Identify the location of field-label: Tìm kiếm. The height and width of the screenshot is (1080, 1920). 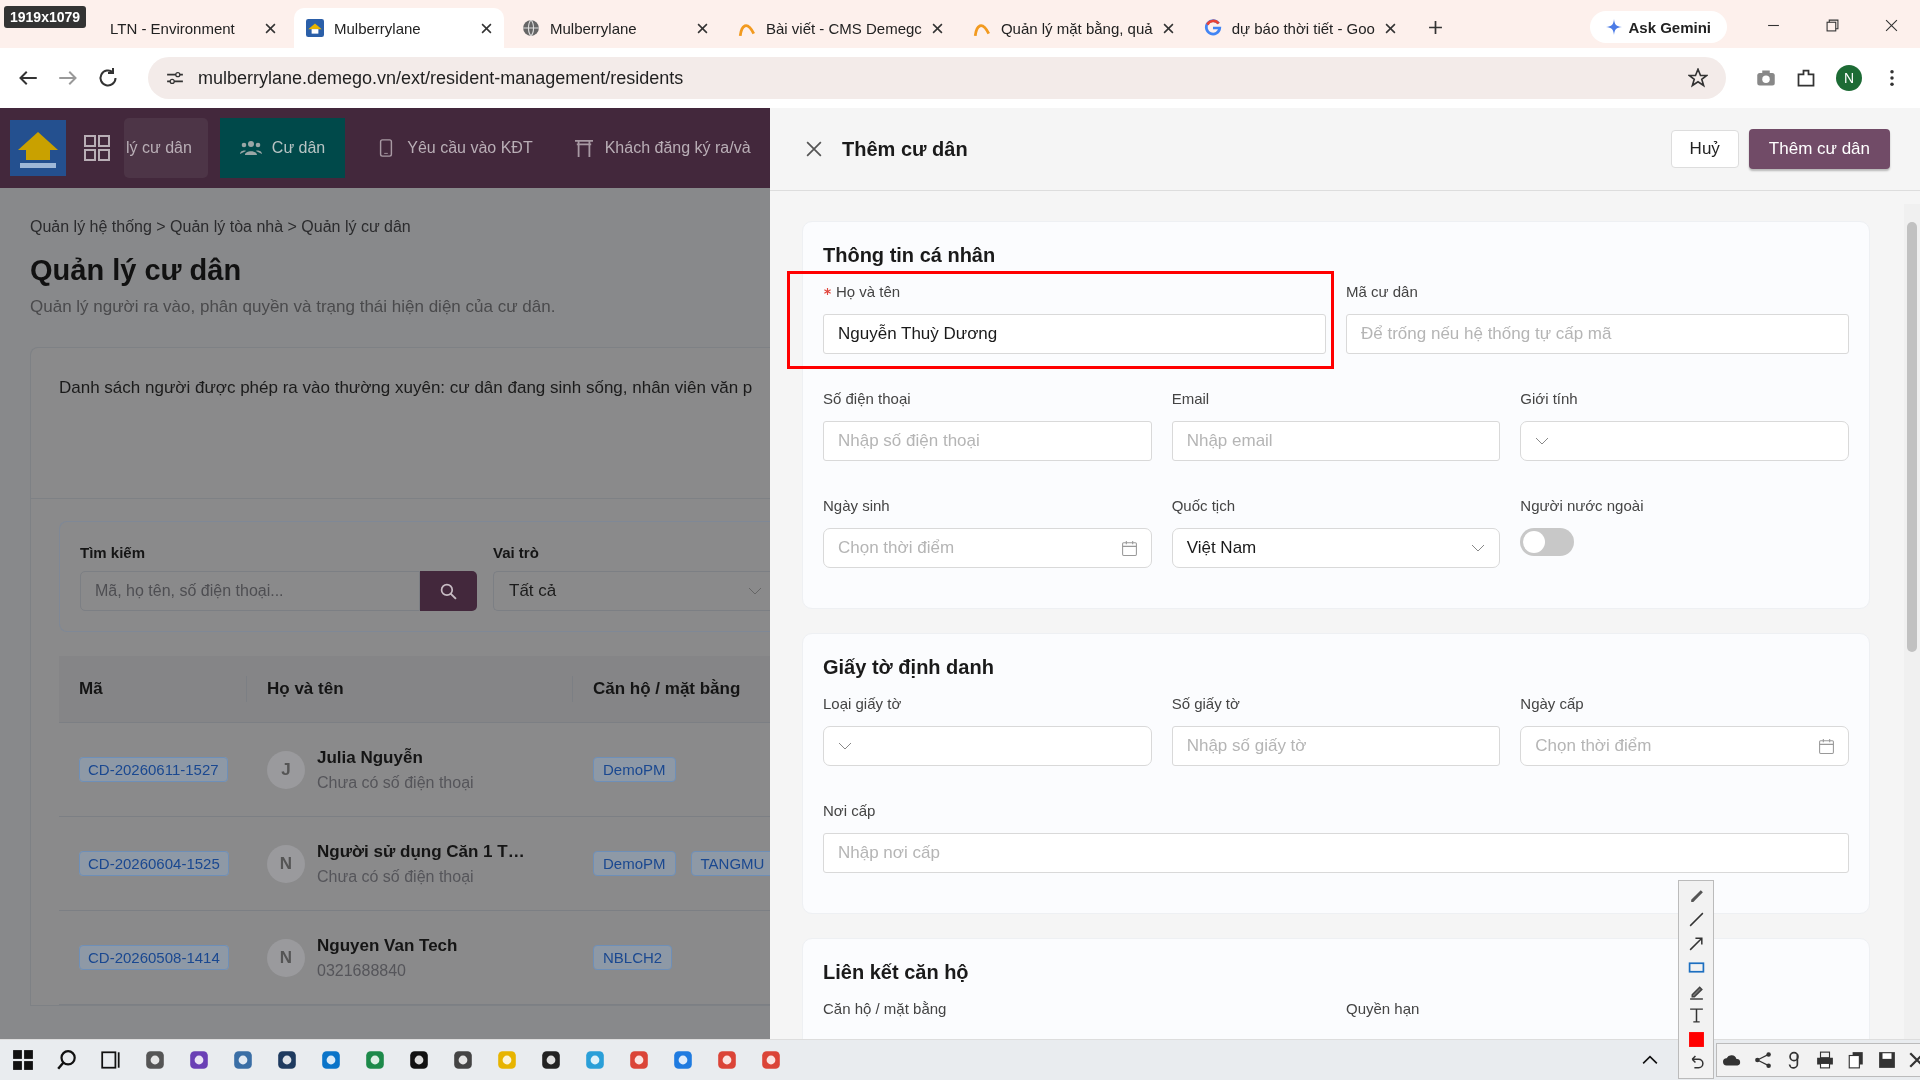
(113, 552).